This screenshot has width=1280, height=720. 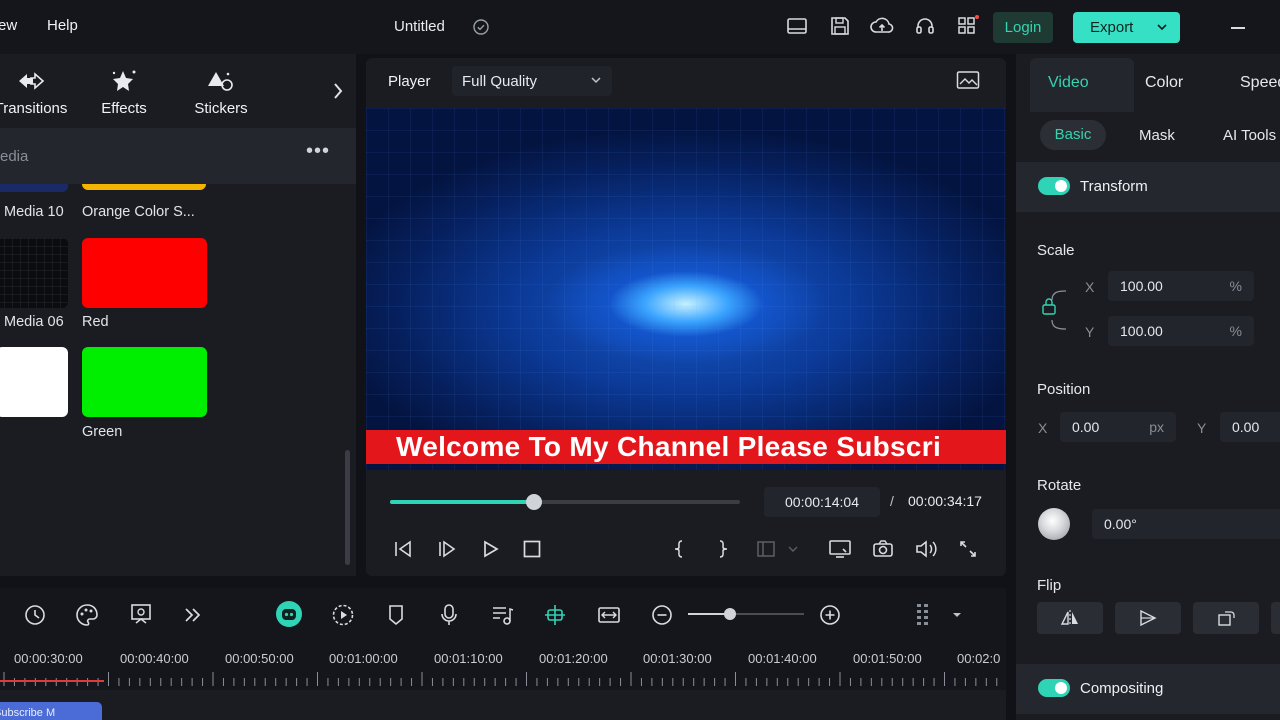 What do you see at coordinates (1226, 618) in the screenshot?
I see `rotate-90-button` at bounding box center [1226, 618].